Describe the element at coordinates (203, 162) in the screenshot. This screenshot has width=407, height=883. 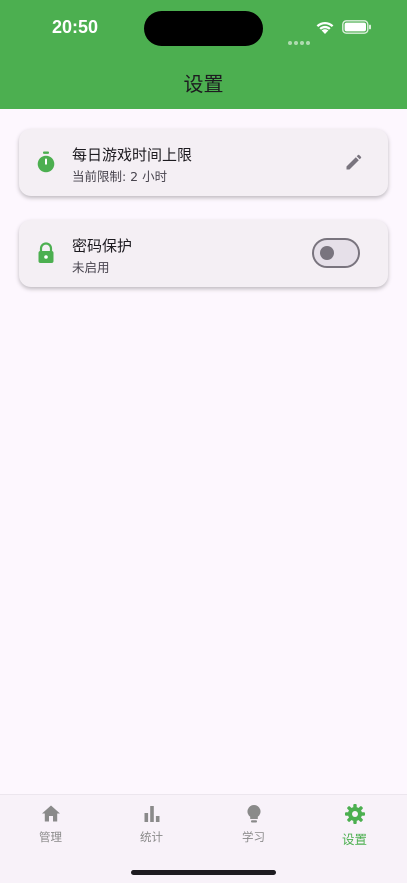
I see `daily-limit-card: 每日游戏时间上限 当前限制: 2 小时` at that location.